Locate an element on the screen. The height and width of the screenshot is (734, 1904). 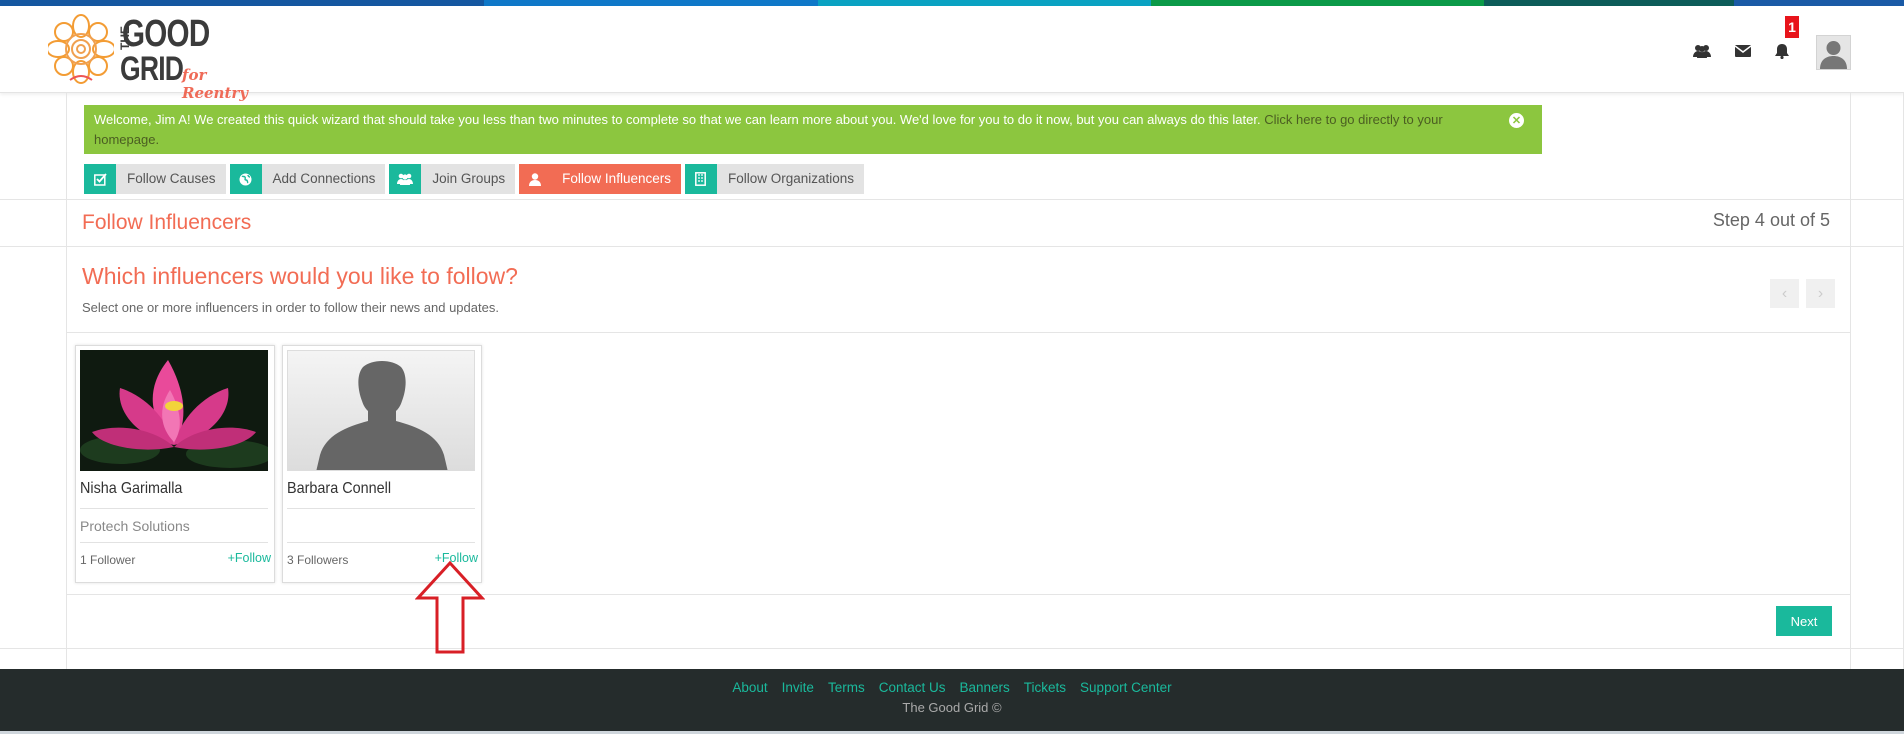
tab-follow-organizations: Follow Organizations is located at coordinates (774, 179).